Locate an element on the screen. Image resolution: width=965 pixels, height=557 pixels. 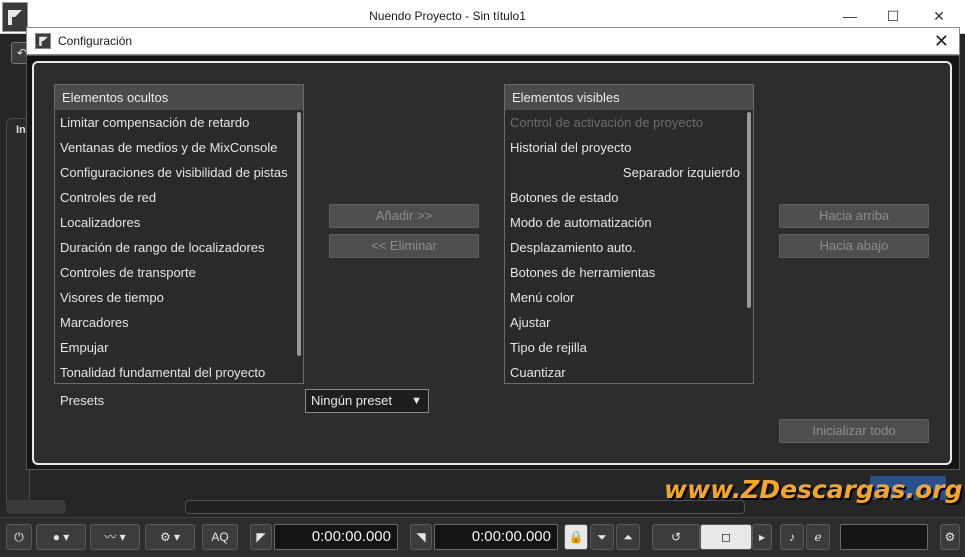
dialog-close-button: ✕ is located at coordinates (941, 41).